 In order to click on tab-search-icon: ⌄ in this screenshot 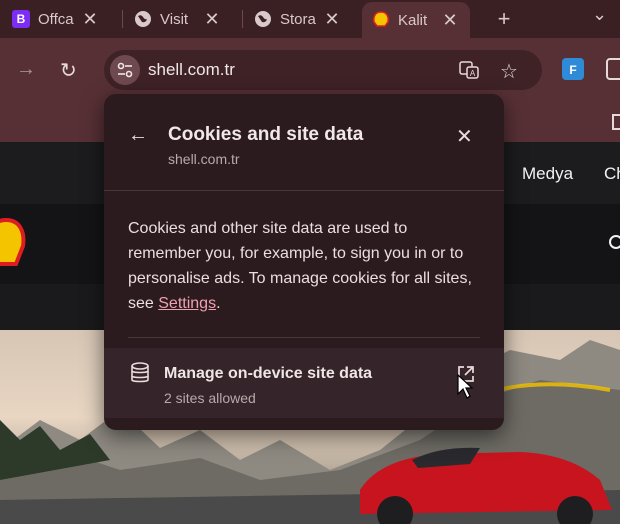, I will do `click(599, 14)`.